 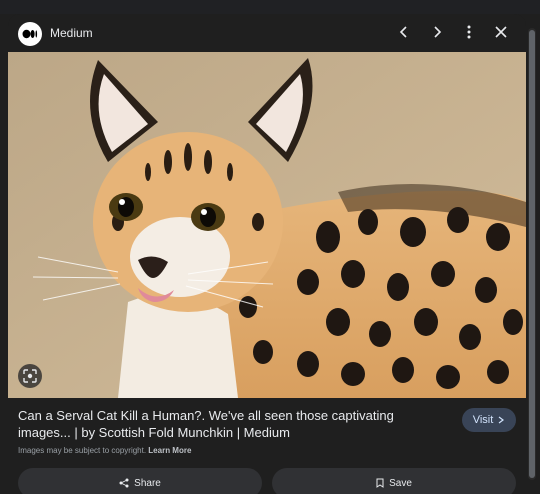 What do you see at coordinates (71, 33) in the screenshot?
I see `site-name: Medium` at bounding box center [71, 33].